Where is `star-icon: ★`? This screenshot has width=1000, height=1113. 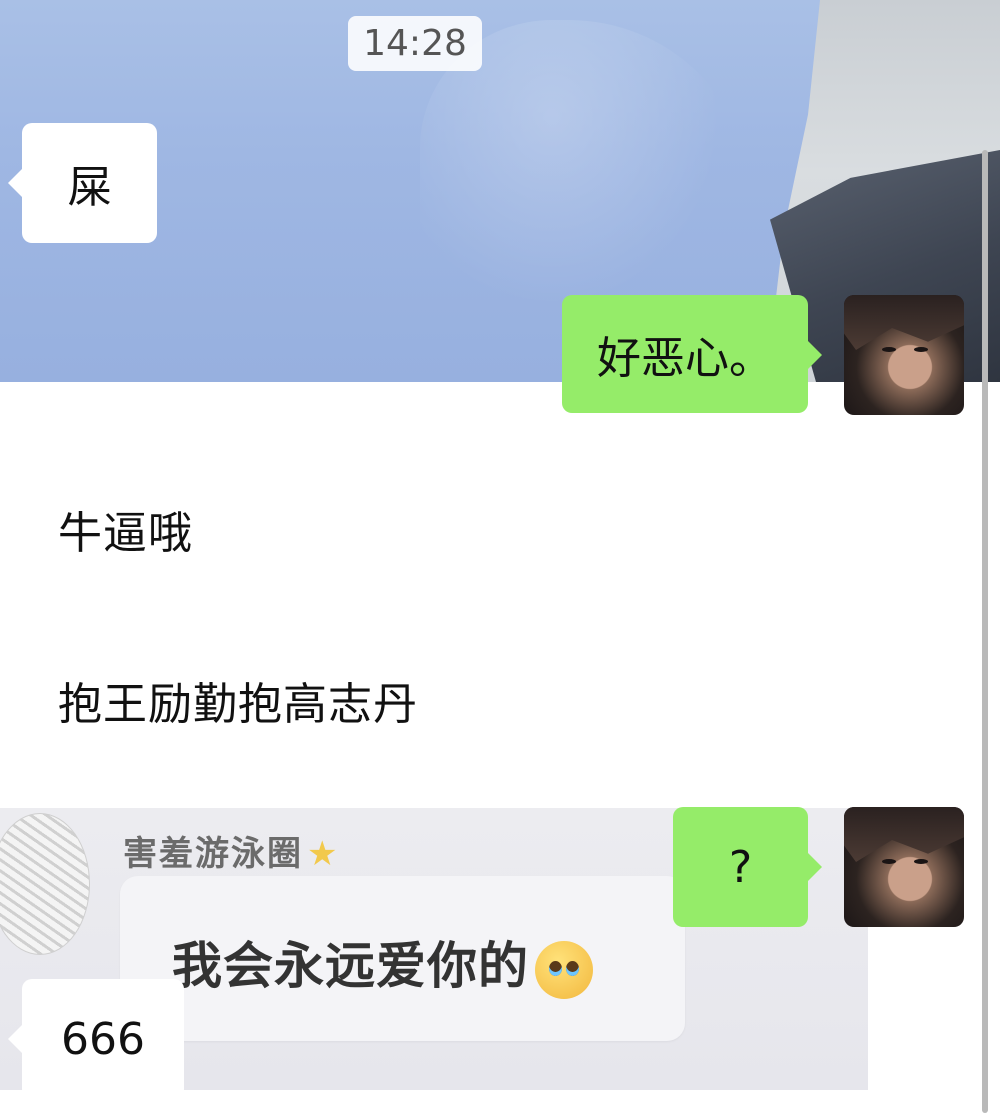 star-icon: ★ is located at coordinates (323, 854).